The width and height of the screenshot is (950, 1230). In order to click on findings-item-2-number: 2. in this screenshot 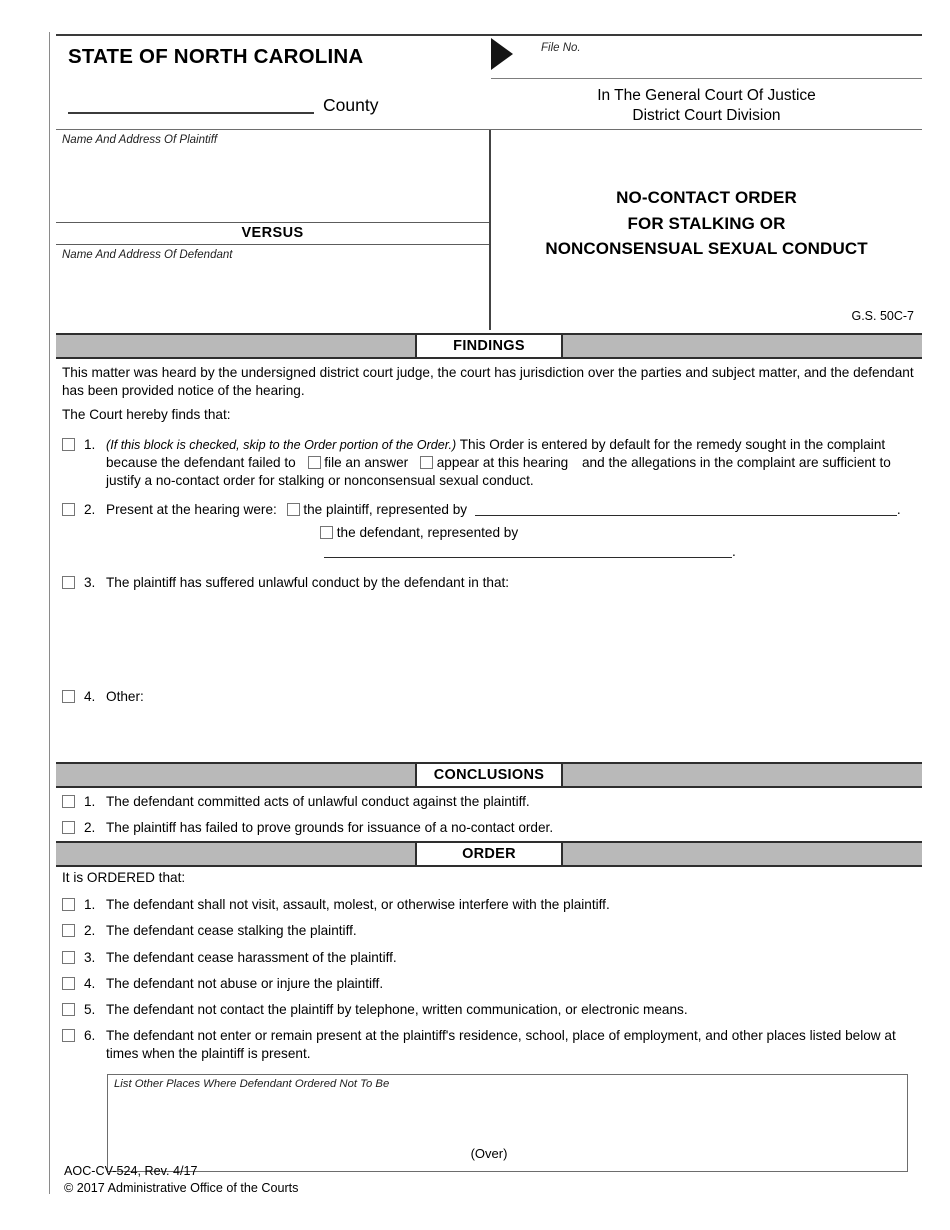, I will do `click(90, 510)`.